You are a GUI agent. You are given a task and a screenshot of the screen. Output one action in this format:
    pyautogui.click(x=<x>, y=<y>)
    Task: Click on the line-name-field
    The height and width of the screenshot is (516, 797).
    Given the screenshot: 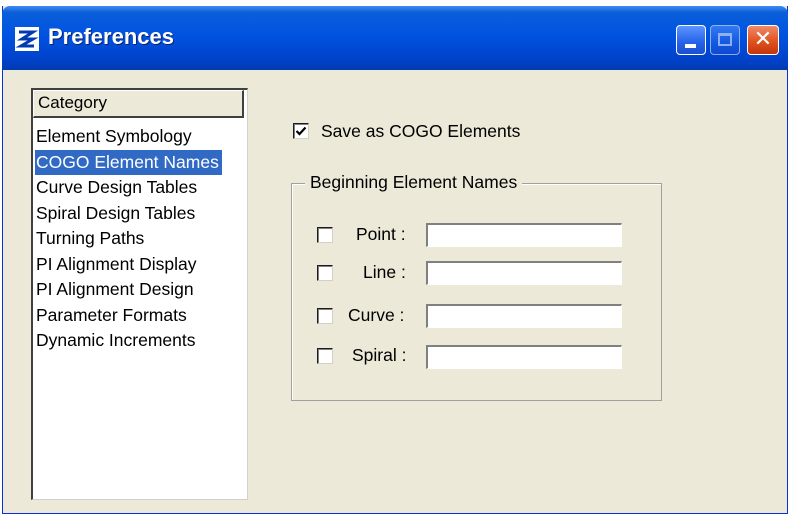 What is the action you would take?
    pyautogui.click(x=524, y=273)
    